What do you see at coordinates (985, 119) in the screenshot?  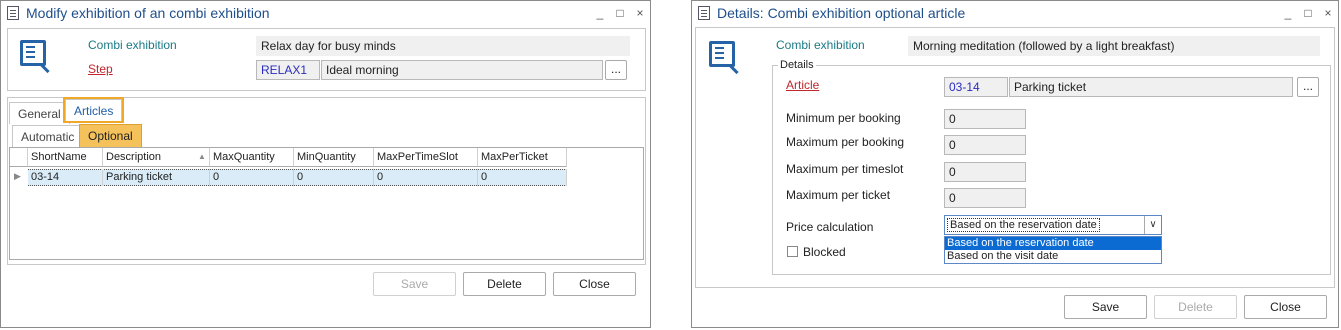 I see `min-per-booking-input: 0` at bounding box center [985, 119].